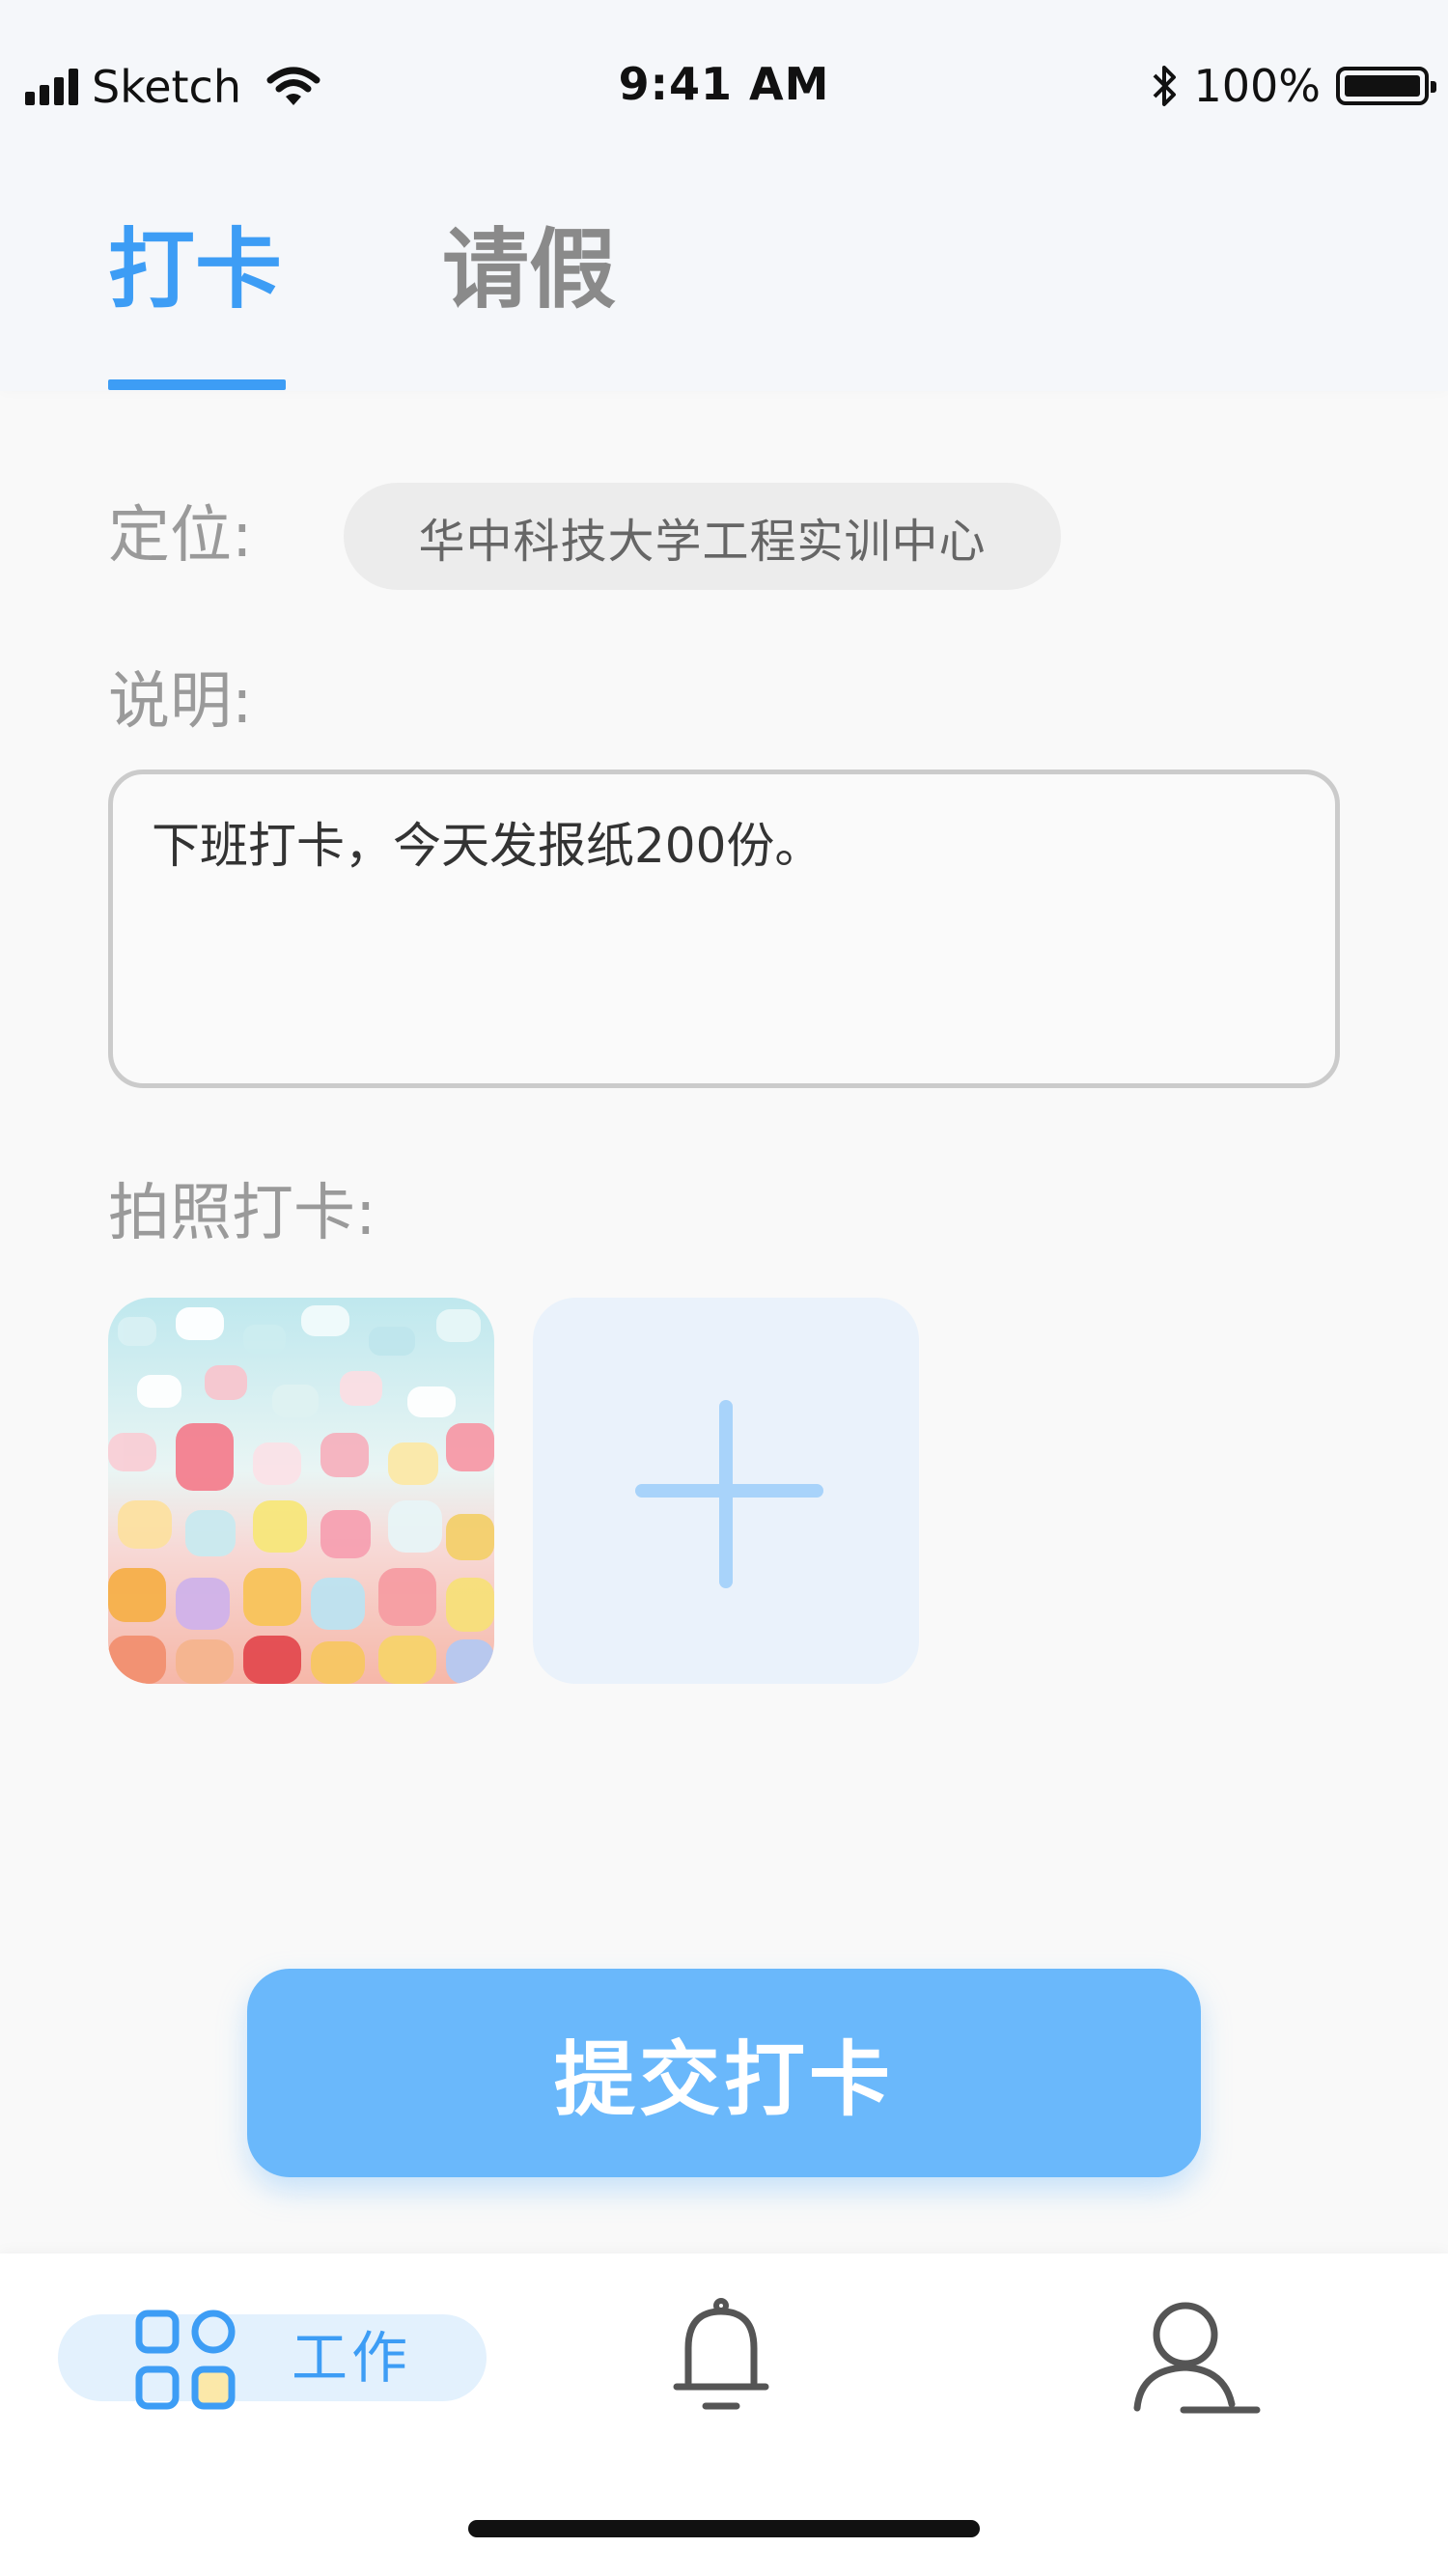 The height and width of the screenshot is (2576, 1448). What do you see at coordinates (181, 702) in the screenshot?
I see `note-label: 说明:` at bounding box center [181, 702].